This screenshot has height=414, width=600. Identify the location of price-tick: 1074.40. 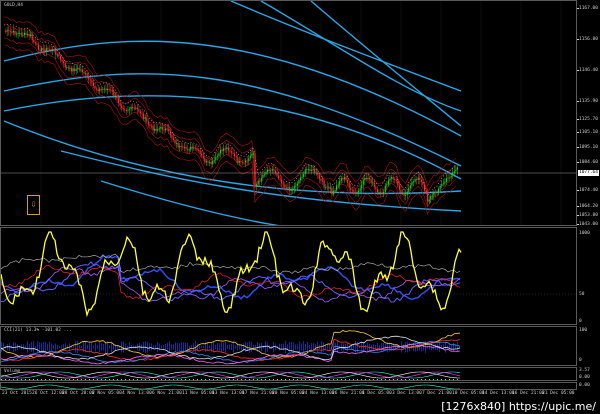
(588, 190).